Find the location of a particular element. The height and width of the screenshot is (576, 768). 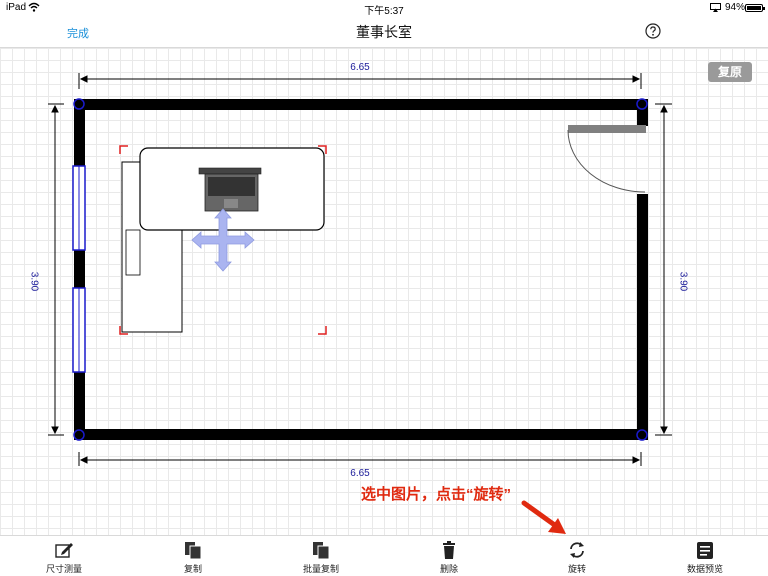

dimension-bottom-label: 6.65 is located at coordinates (360, 473).